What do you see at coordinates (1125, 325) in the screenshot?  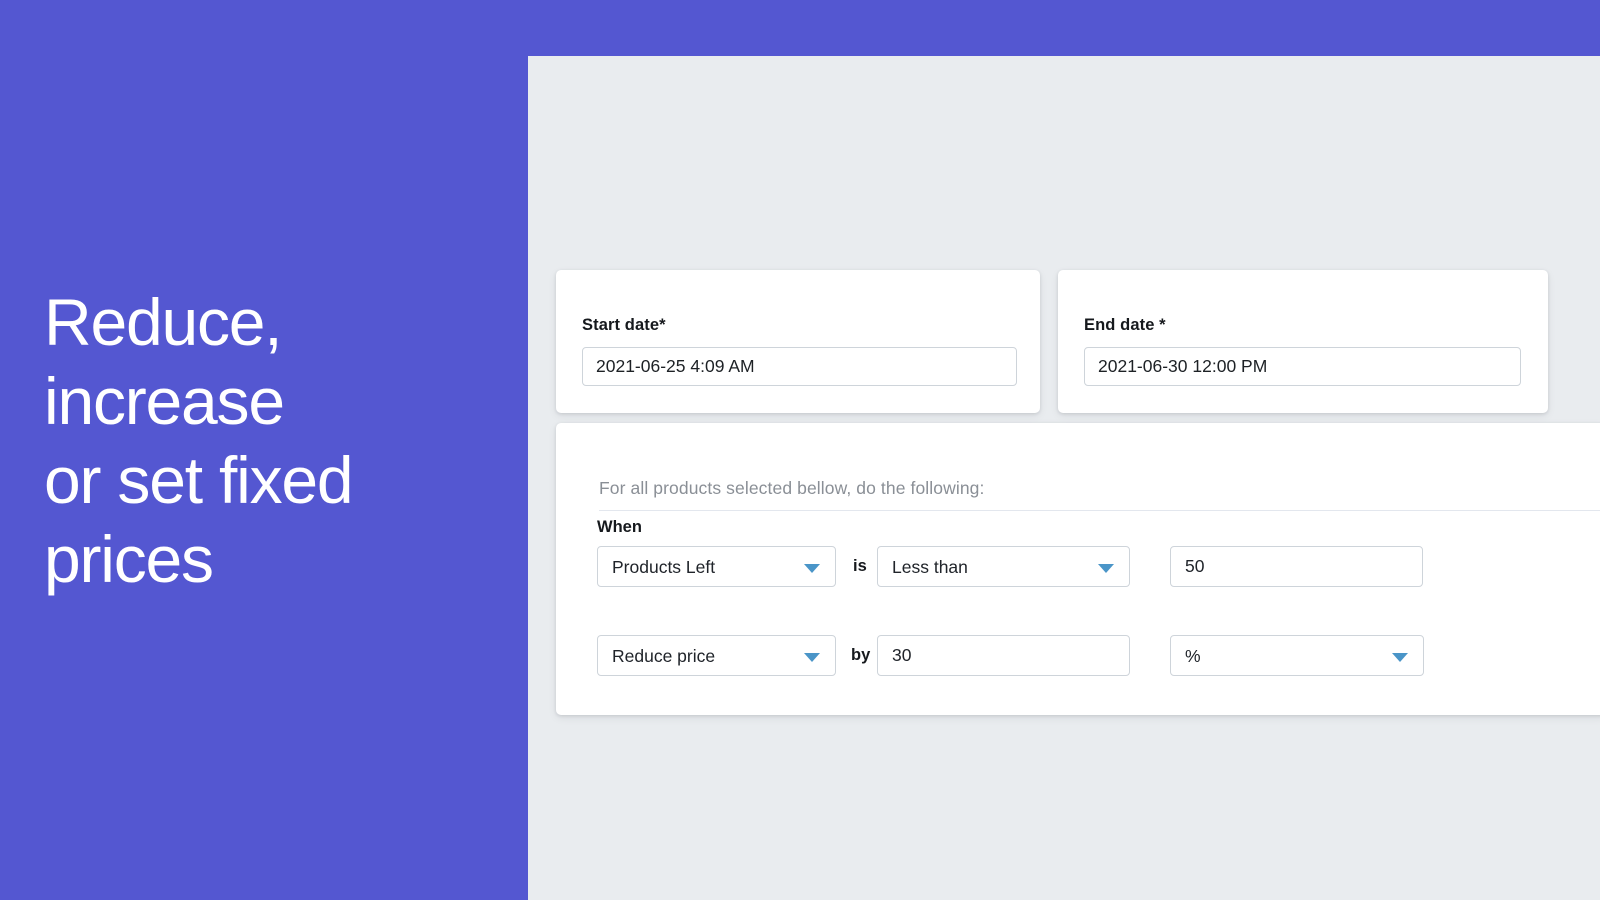 I see `end-date-label: End date *` at bounding box center [1125, 325].